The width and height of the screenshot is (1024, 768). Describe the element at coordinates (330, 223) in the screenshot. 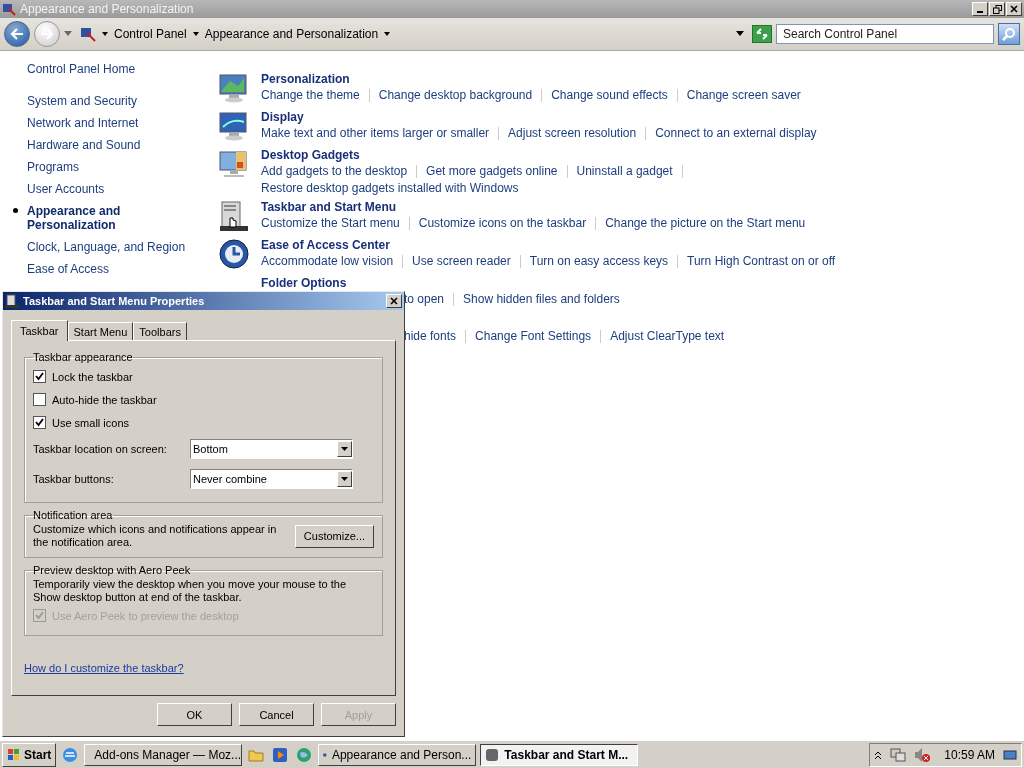

I see `task-link: Customize the Start menu` at that location.